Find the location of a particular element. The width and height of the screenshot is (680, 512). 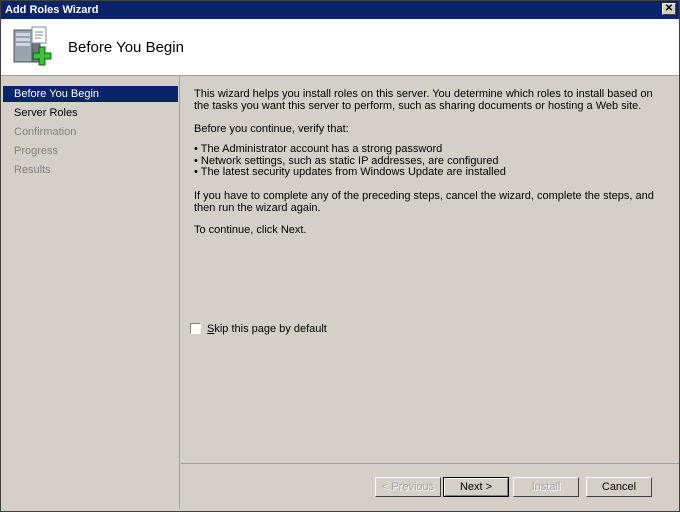

server-add-icon is located at coordinates (32, 46).